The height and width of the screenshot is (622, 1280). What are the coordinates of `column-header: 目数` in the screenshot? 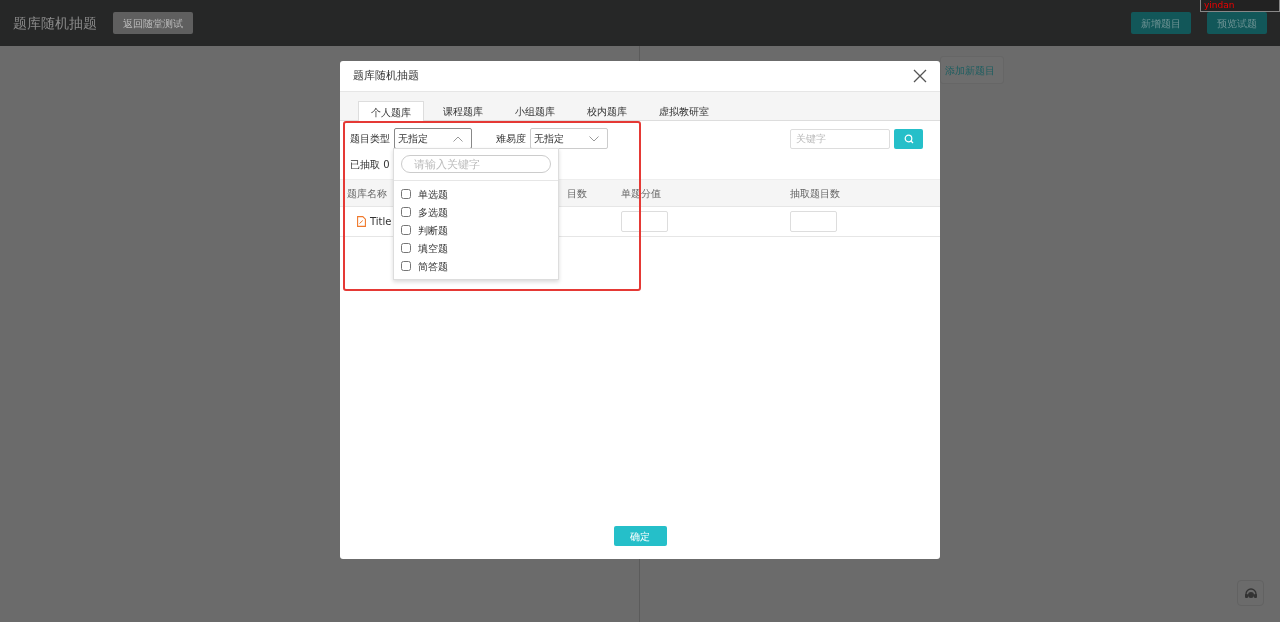 It's located at (577, 193).